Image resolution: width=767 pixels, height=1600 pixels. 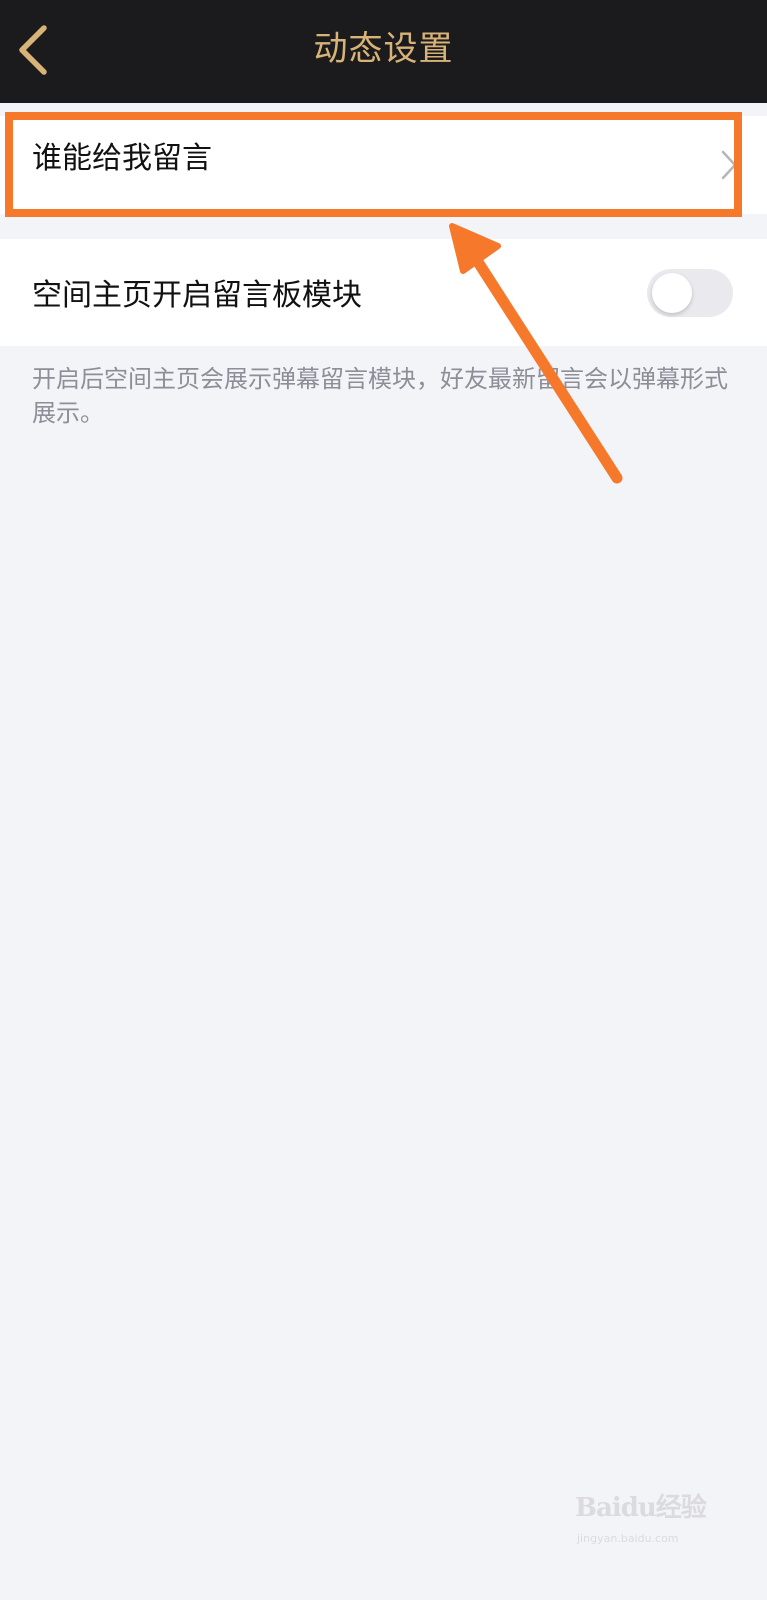 What do you see at coordinates (197, 295) in the screenshot?
I see `message-board-module-label: 空间主页开启留言板模块` at bounding box center [197, 295].